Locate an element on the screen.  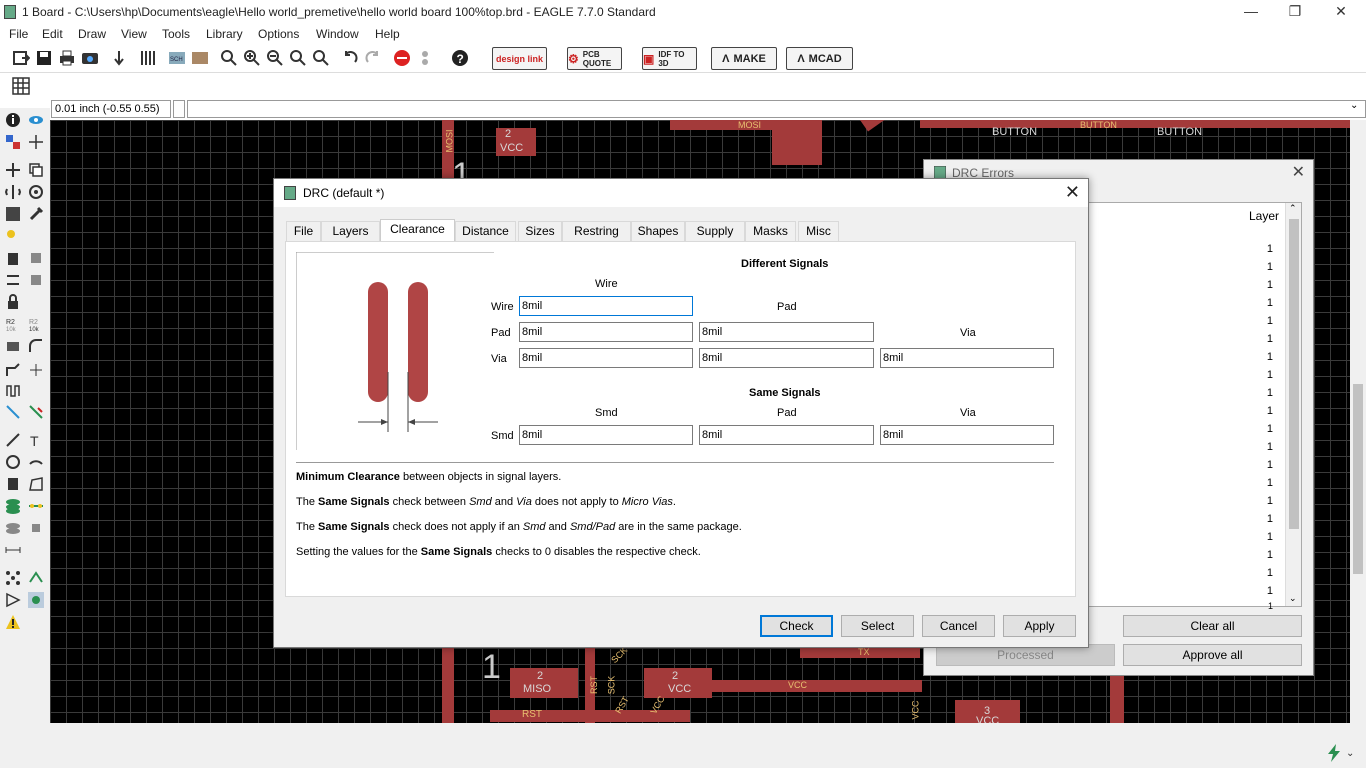
mcad-button: Ʌ MCAD is located at coordinates (819, 58).